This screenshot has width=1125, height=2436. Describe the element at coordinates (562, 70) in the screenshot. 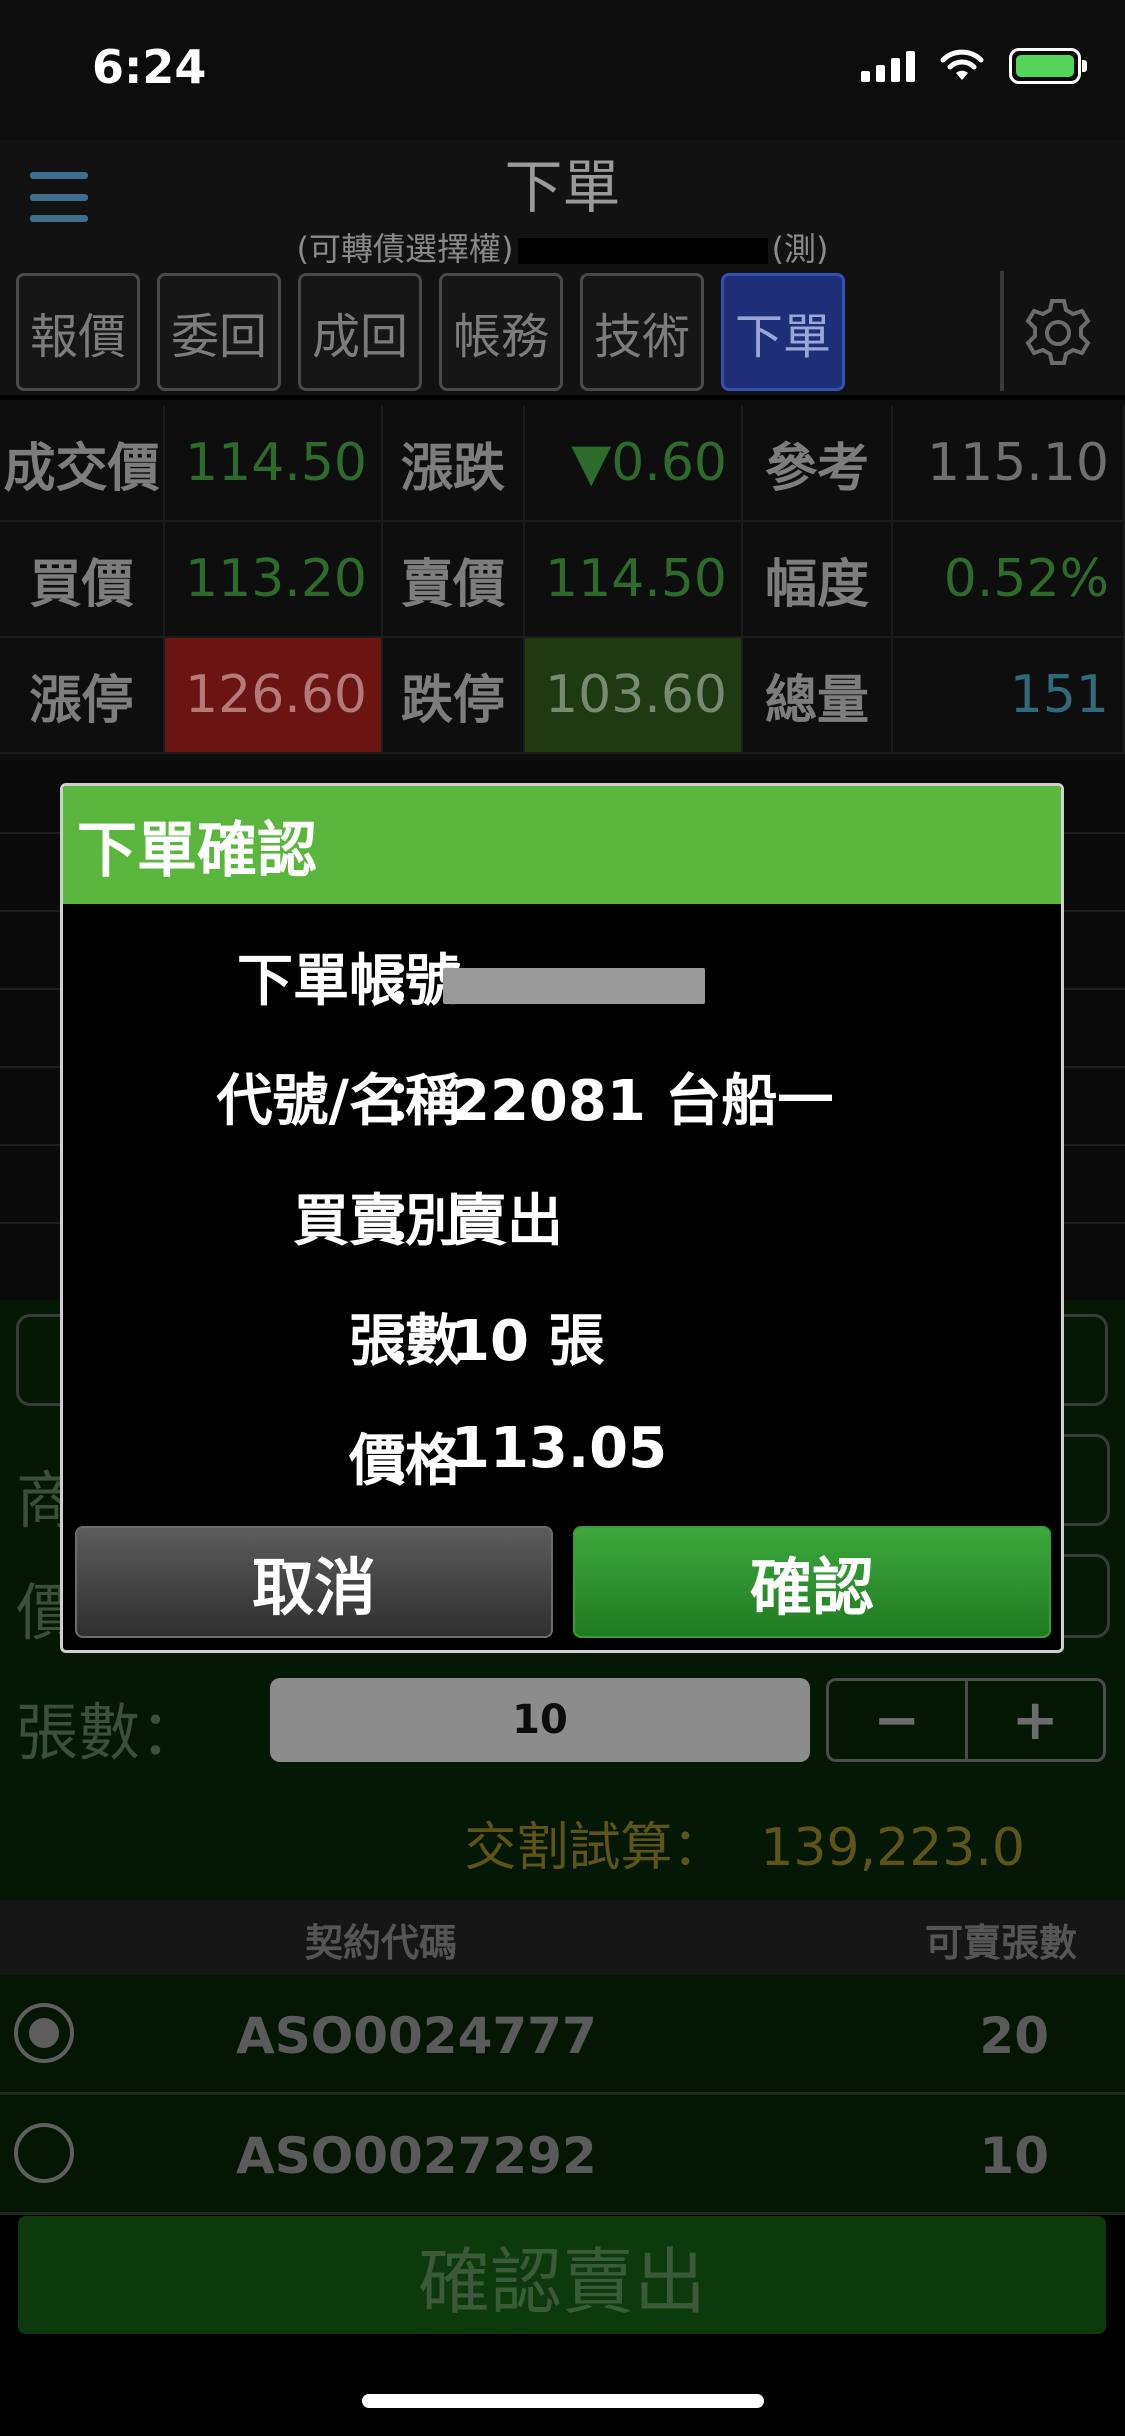

I see `status-bar: 6:24` at that location.